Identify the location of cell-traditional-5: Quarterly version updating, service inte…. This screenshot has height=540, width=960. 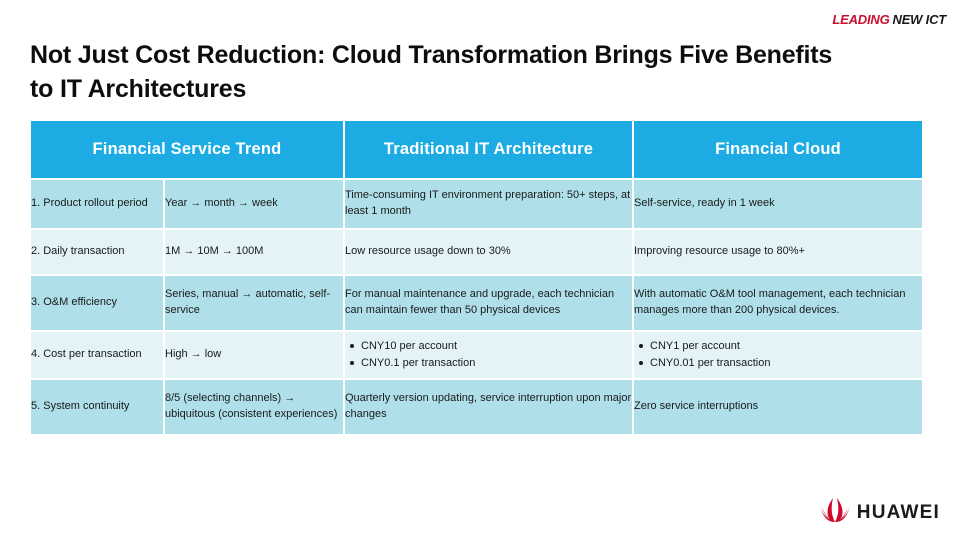
(488, 407).